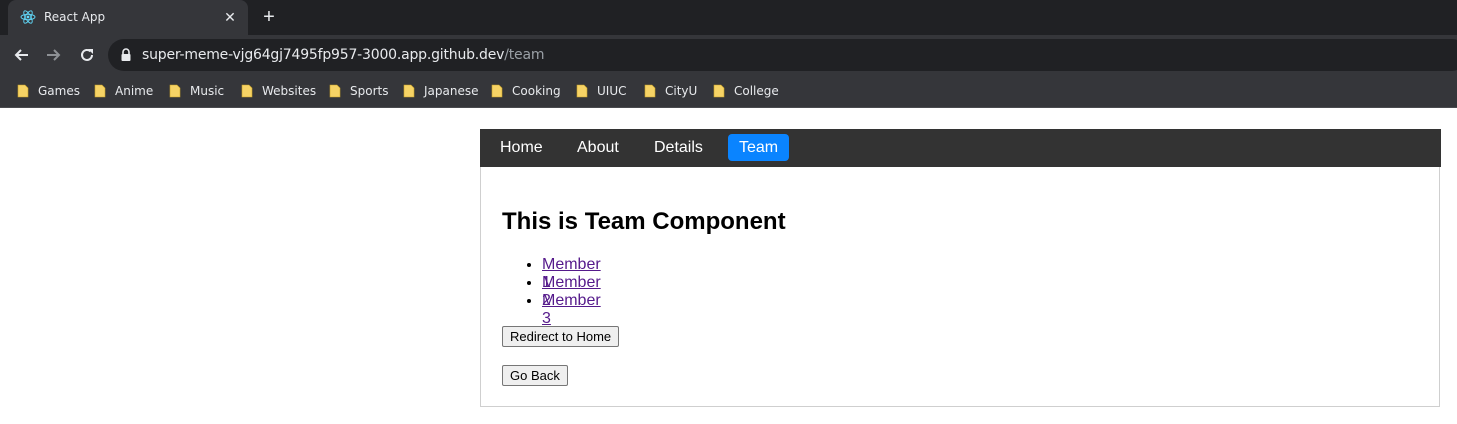  What do you see at coordinates (535, 375) in the screenshot?
I see `go-back-button: Go Back` at bounding box center [535, 375].